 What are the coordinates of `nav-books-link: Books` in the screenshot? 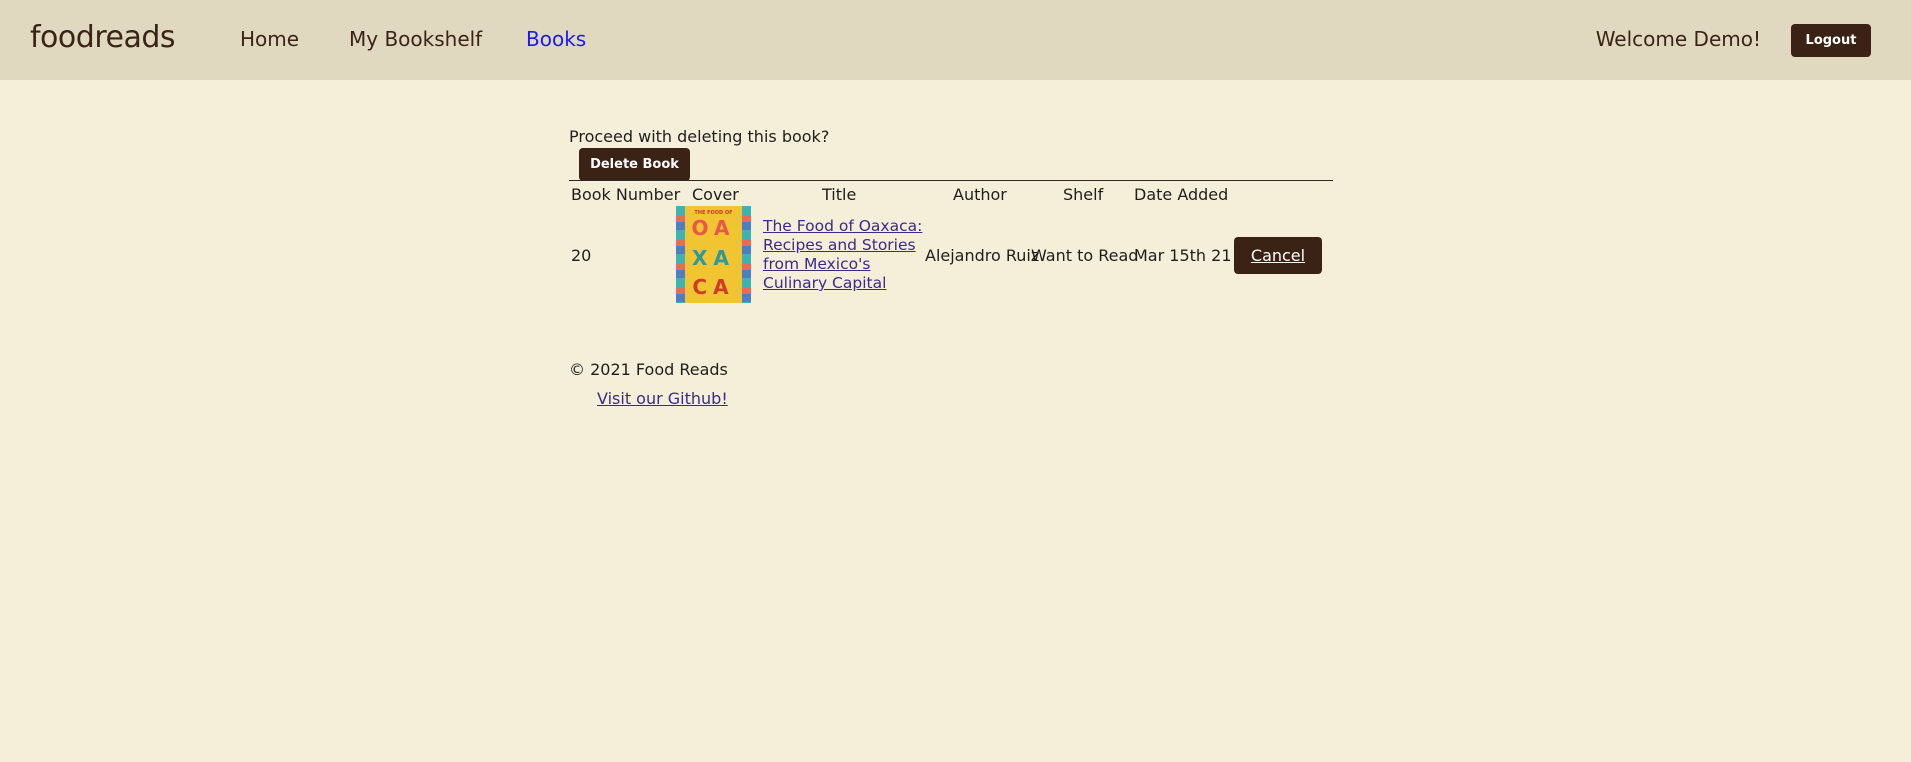 It's located at (556, 39).